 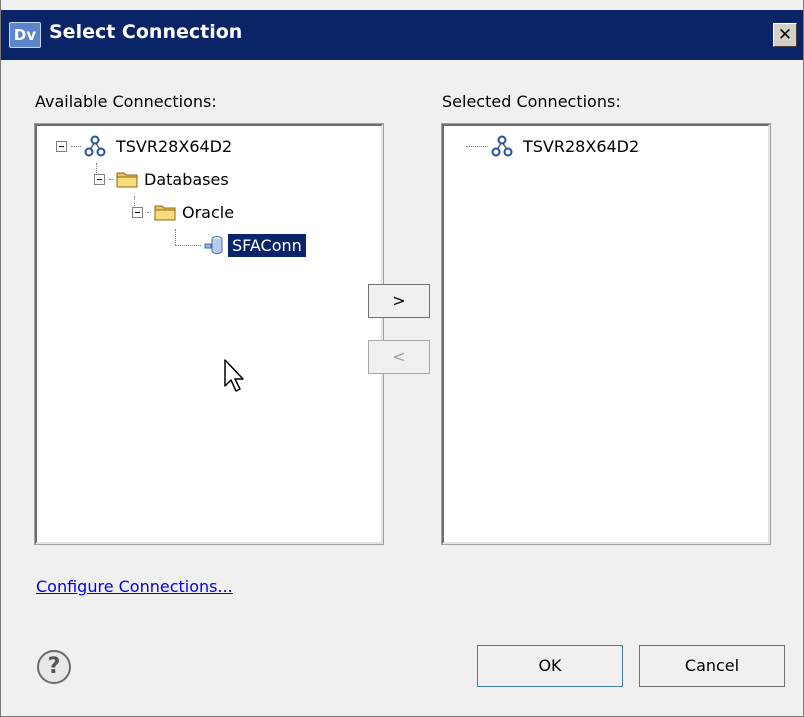 I want to click on available-connections-label: Available Connections:, so click(x=126, y=101).